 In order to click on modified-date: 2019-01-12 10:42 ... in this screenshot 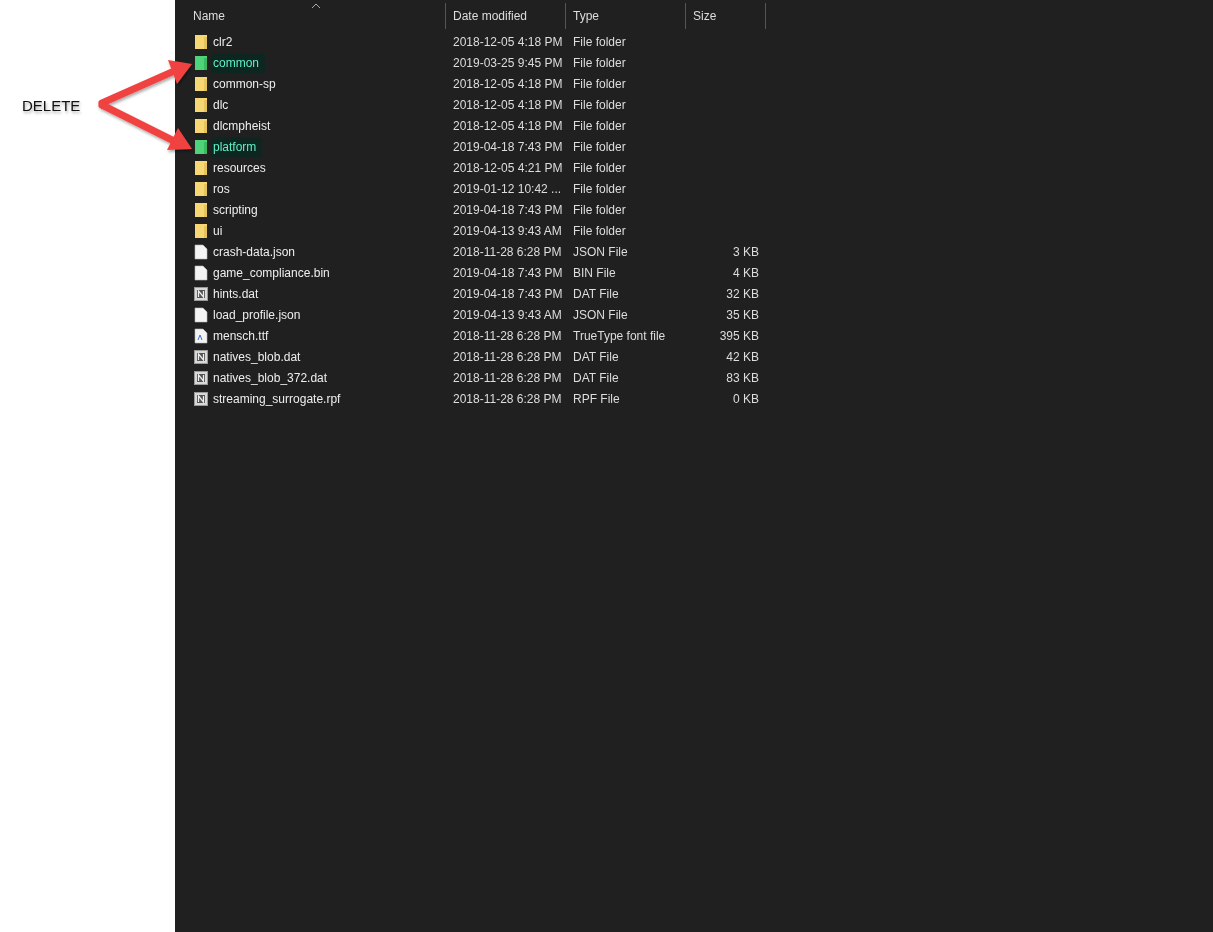, I will do `click(507, 188)`.